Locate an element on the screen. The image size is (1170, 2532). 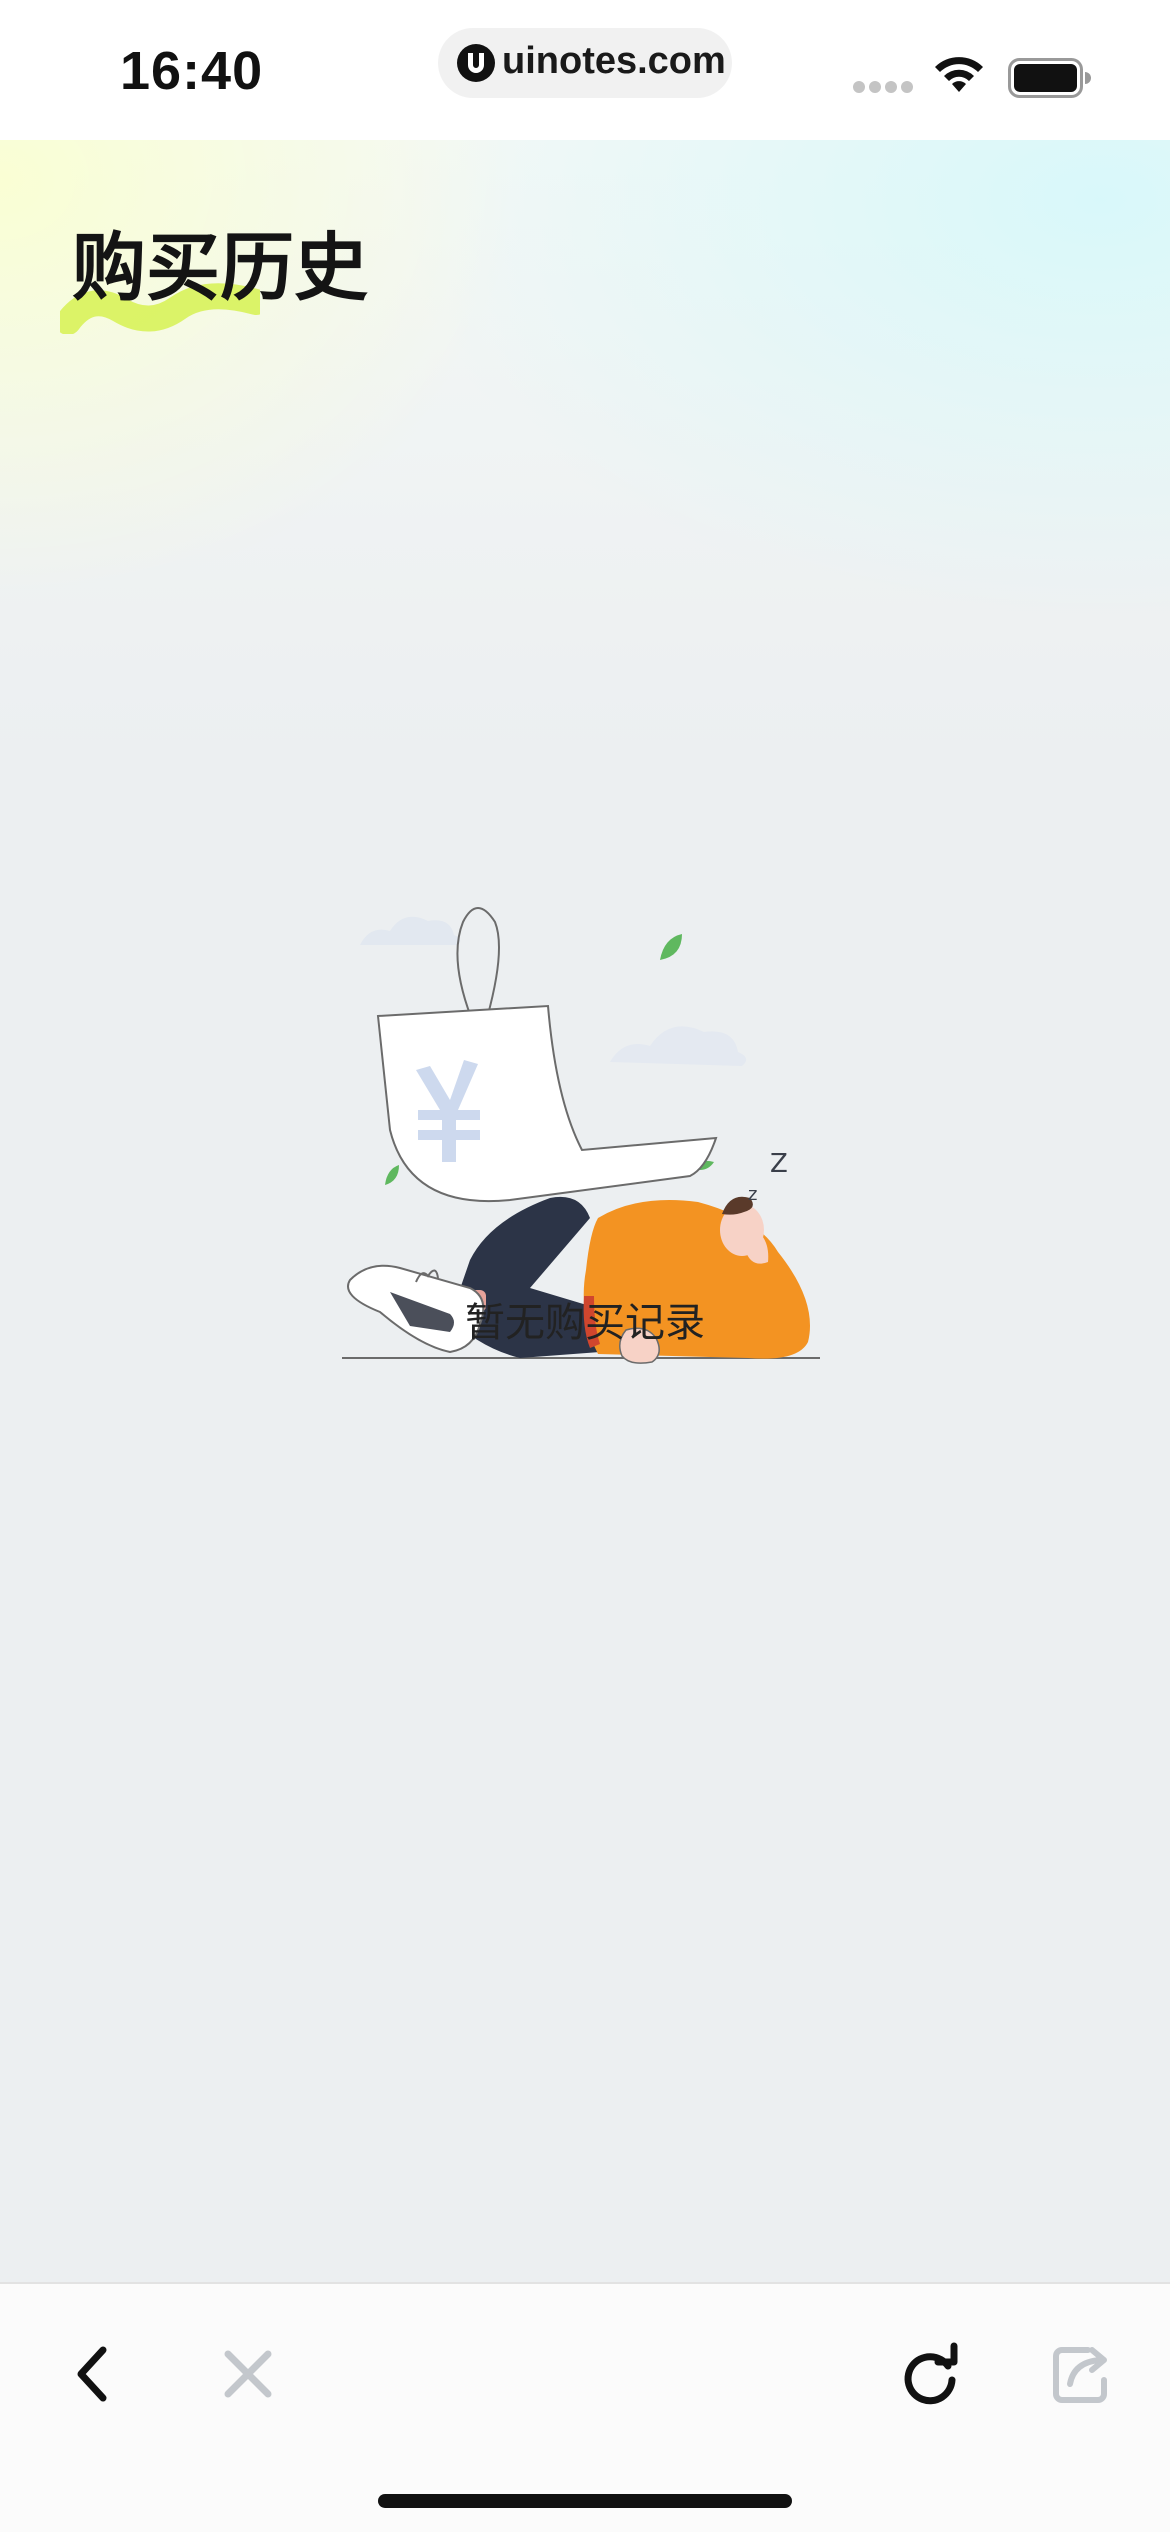
svg-text: Z is located at coordinates (779, 1164).